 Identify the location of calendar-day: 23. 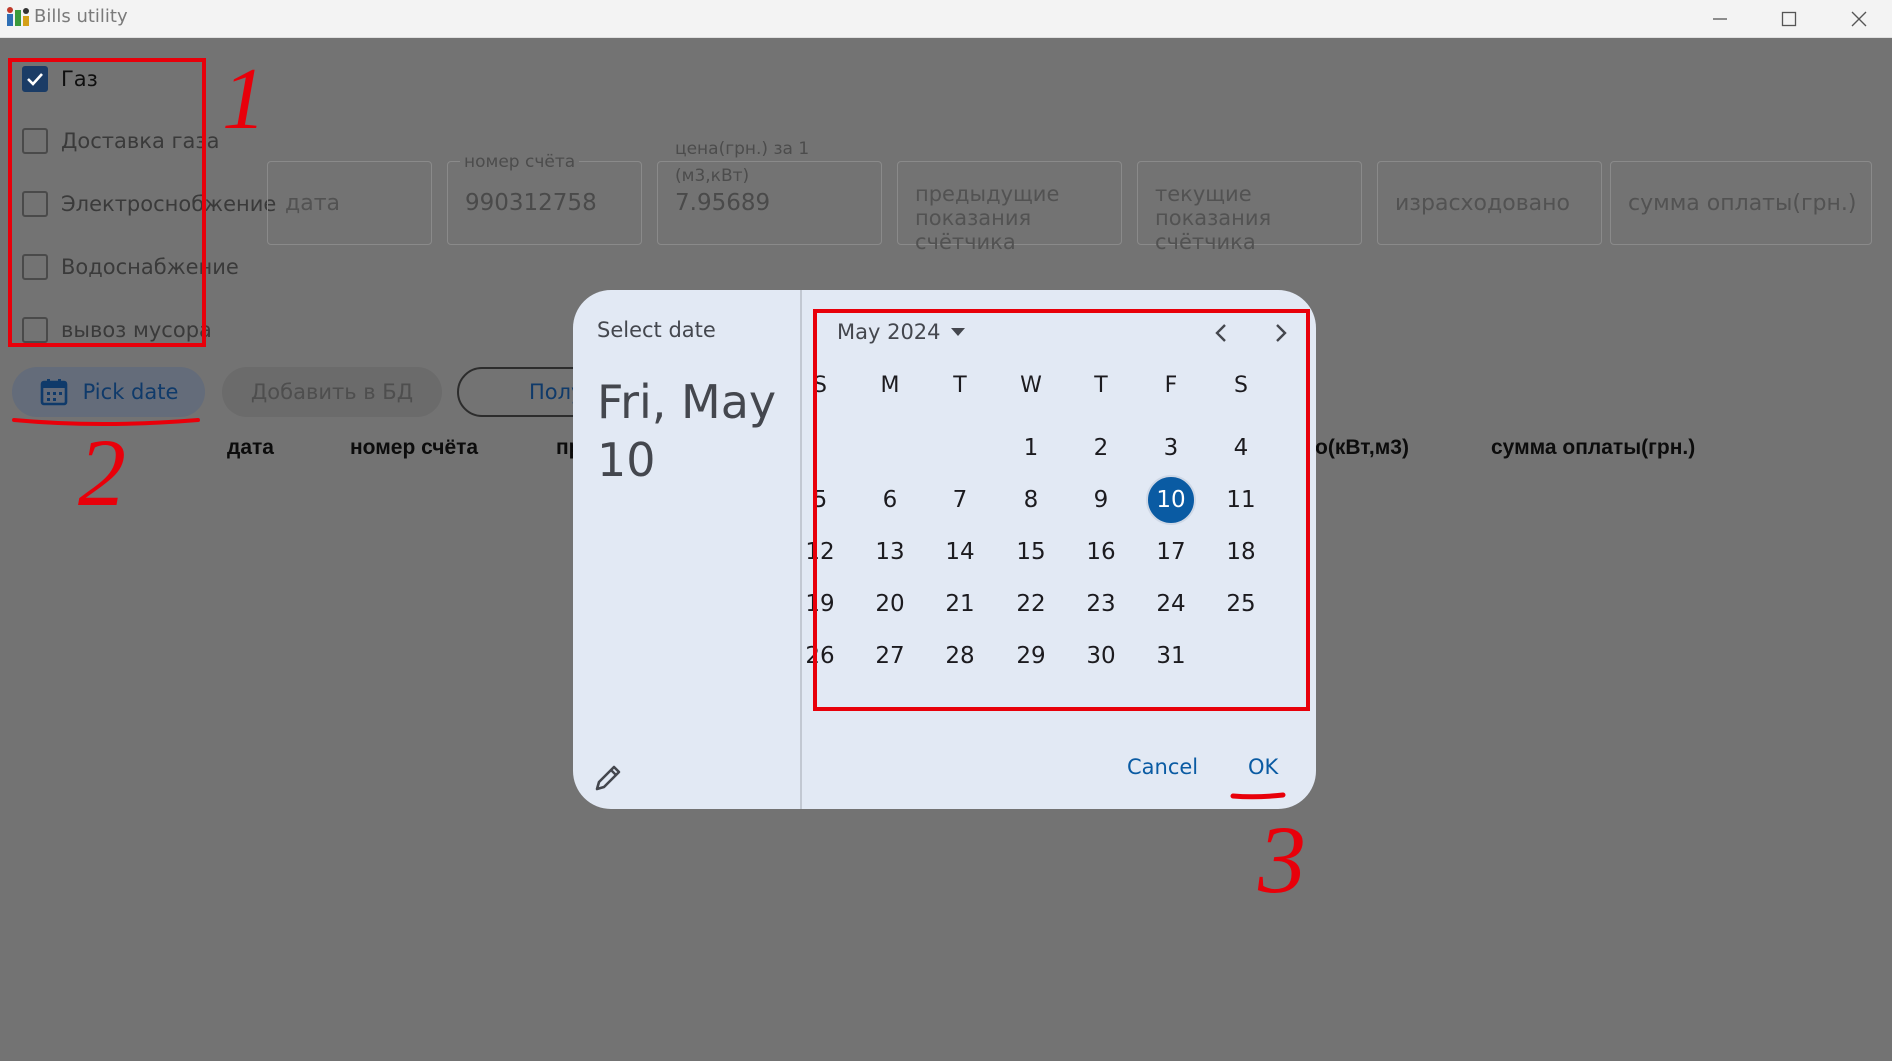
(1101, 604).